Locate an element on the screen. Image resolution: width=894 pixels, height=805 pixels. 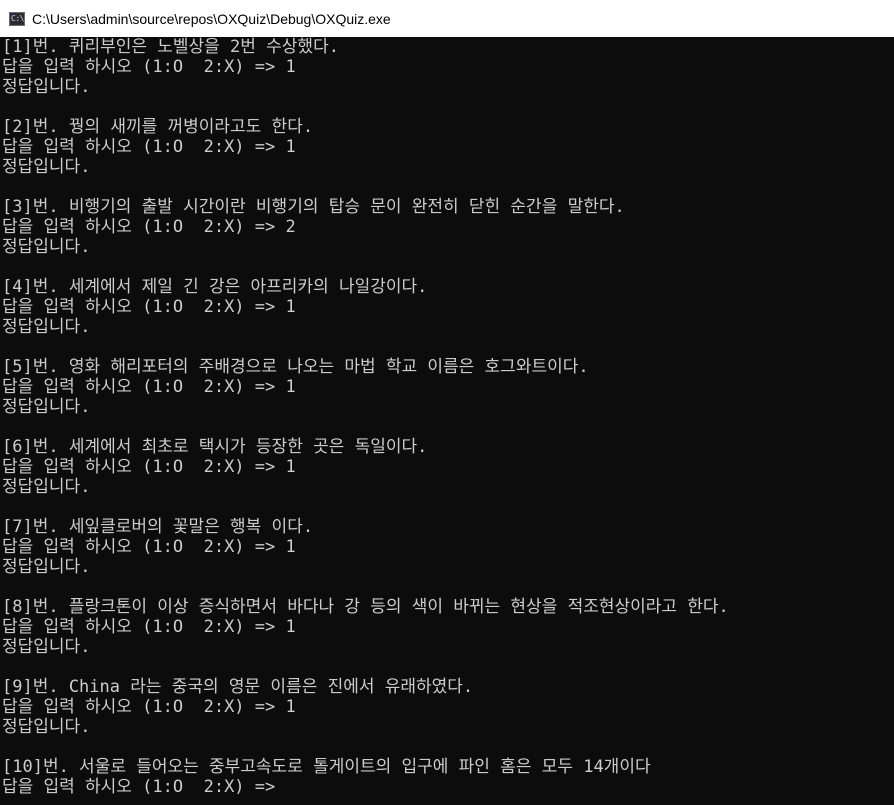
console-line: [1]번. 퀴리부인은 노벨상을 2번 수상했다. is located at coordinates (170, 47).